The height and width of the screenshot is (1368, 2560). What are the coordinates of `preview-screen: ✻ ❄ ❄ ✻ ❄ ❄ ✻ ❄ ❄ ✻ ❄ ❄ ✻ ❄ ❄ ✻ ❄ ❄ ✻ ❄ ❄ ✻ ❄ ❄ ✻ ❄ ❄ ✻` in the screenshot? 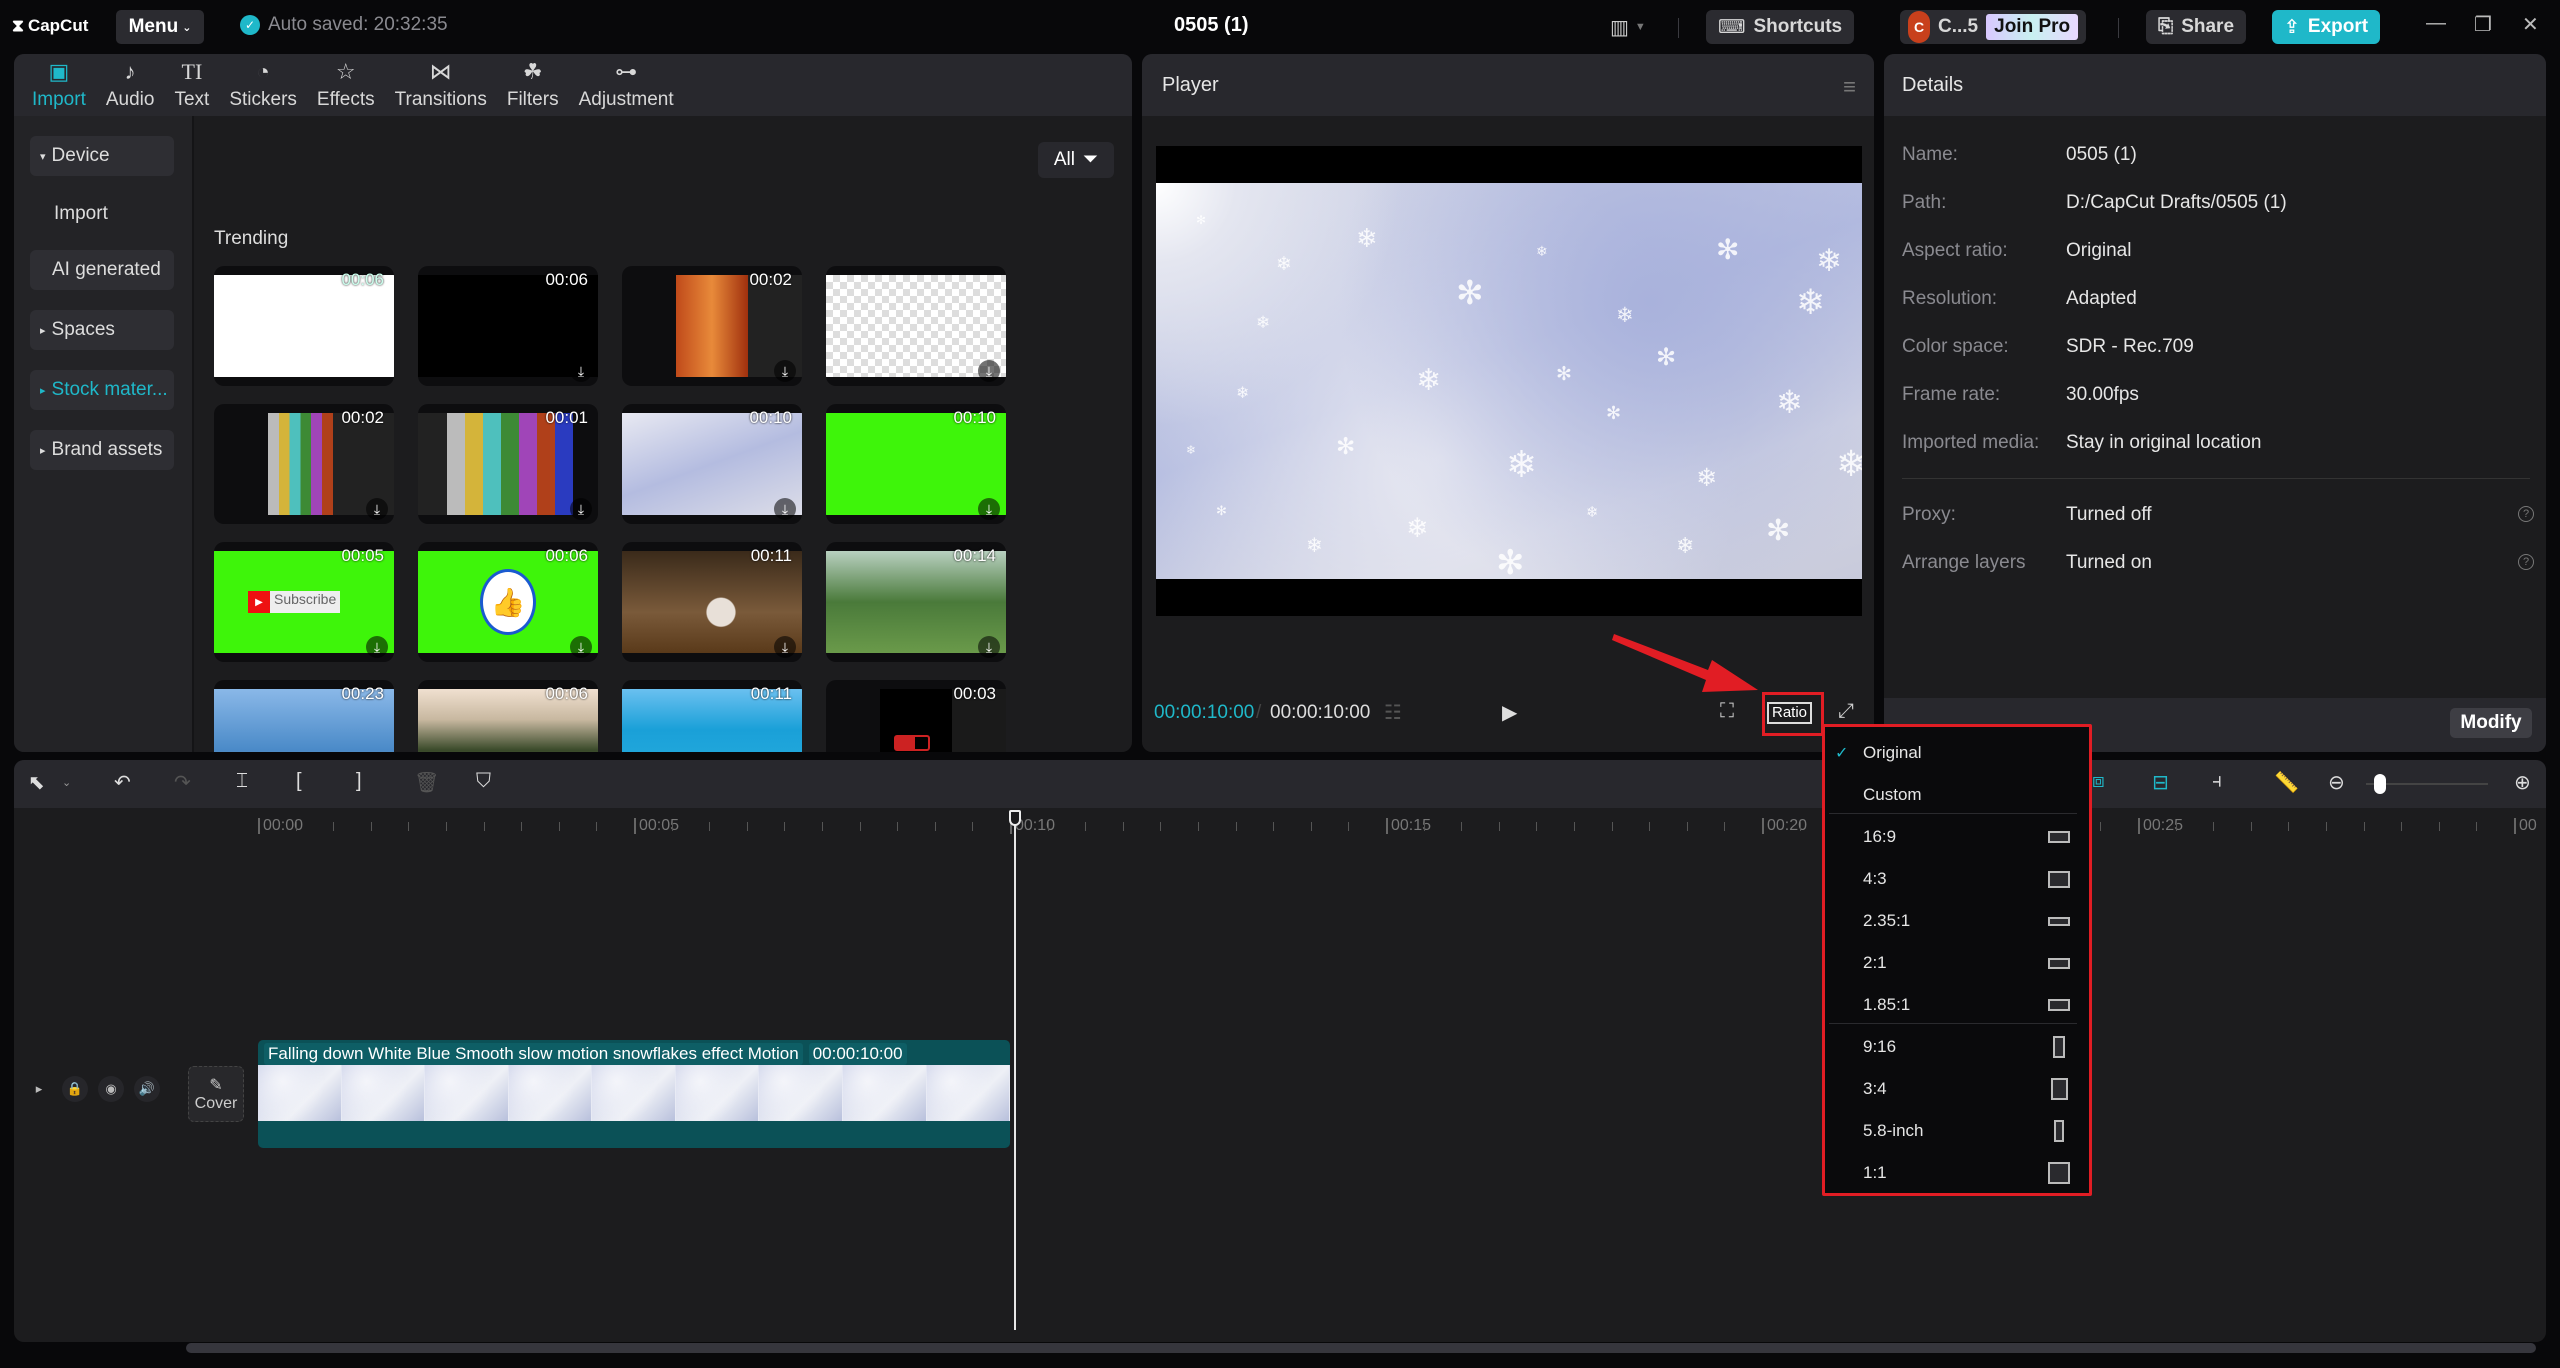 It's located at (1509, 381).